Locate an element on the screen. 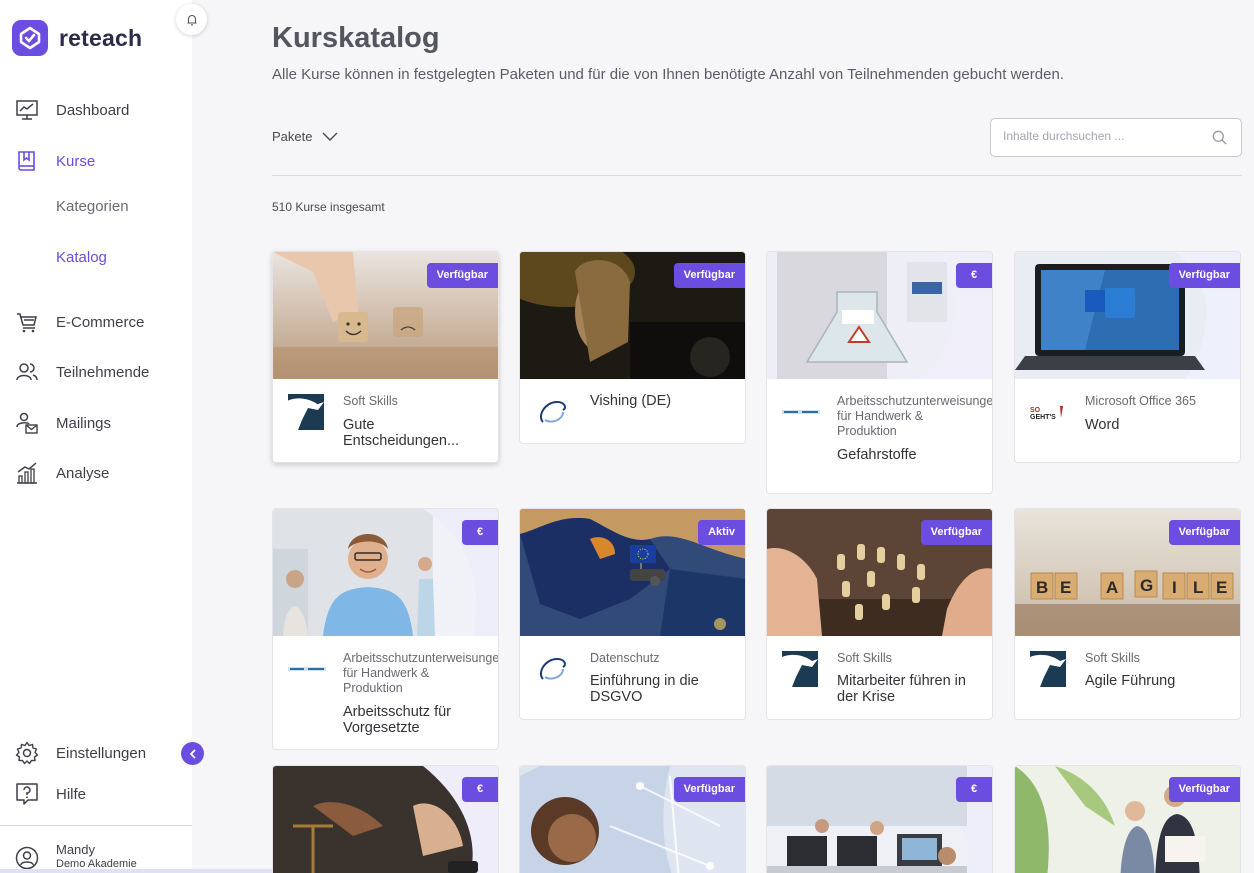 This screenshot has height=873, width=1254. book-icon is located at coordinates (26, 161).